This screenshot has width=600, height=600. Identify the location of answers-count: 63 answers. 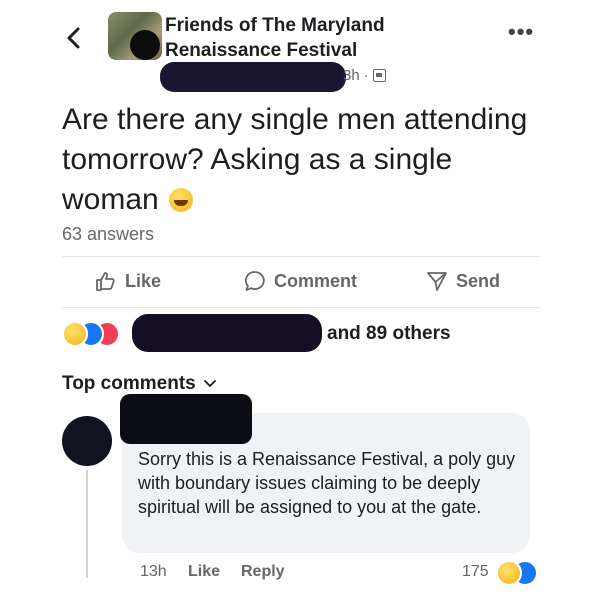
(108, 234).